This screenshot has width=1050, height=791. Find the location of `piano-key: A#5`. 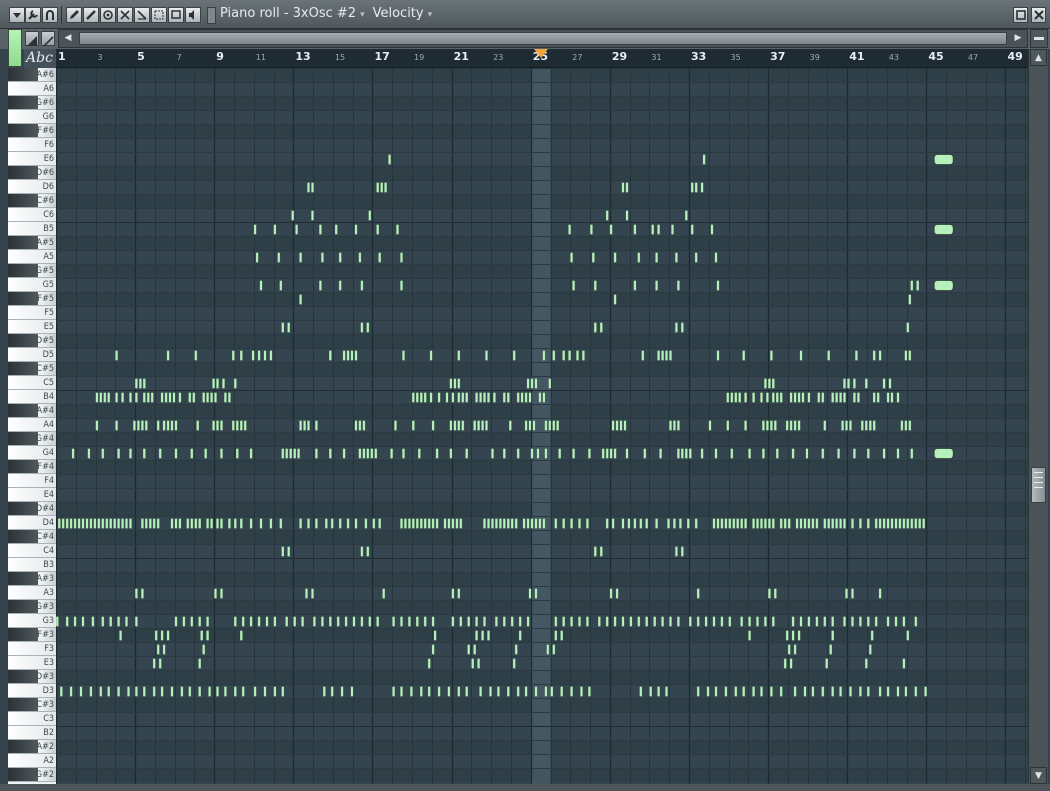

piano-key: A#5 is located at coordinates (32, 243).